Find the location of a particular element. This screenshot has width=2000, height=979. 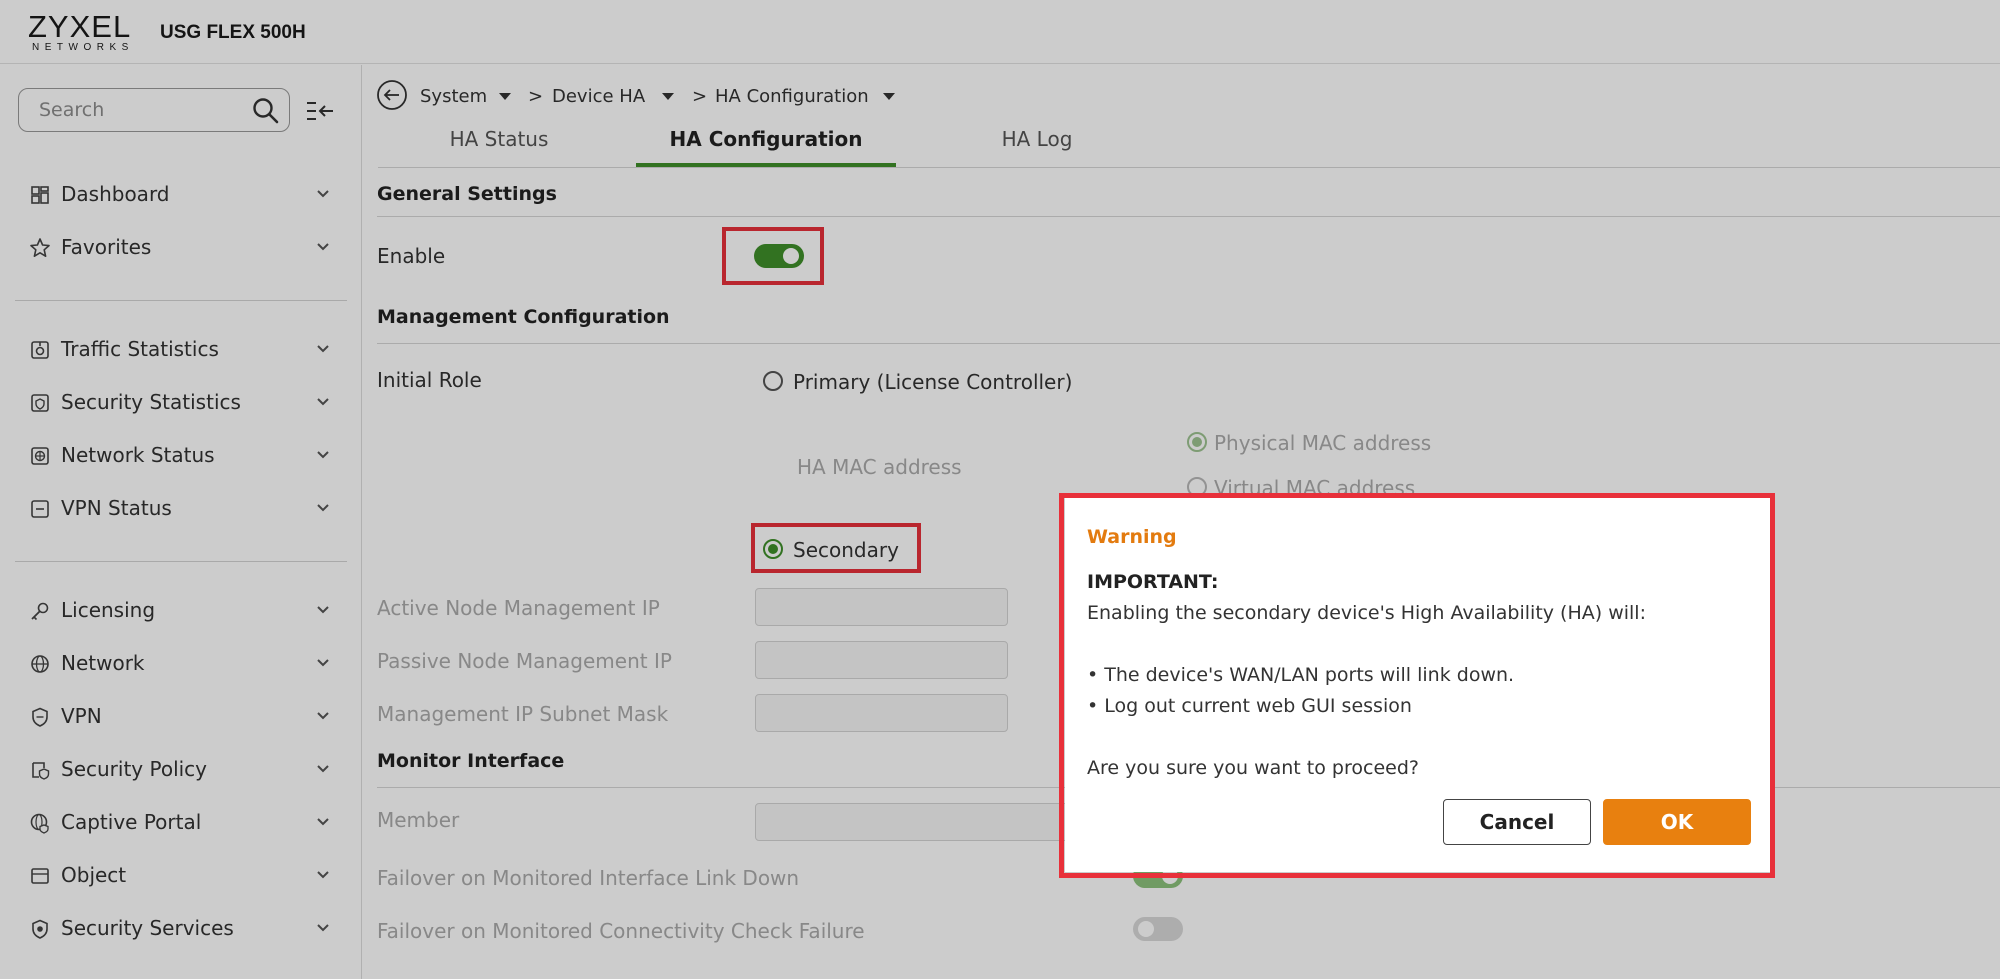

dialog-highlight is located at coordinates (1417, 685).